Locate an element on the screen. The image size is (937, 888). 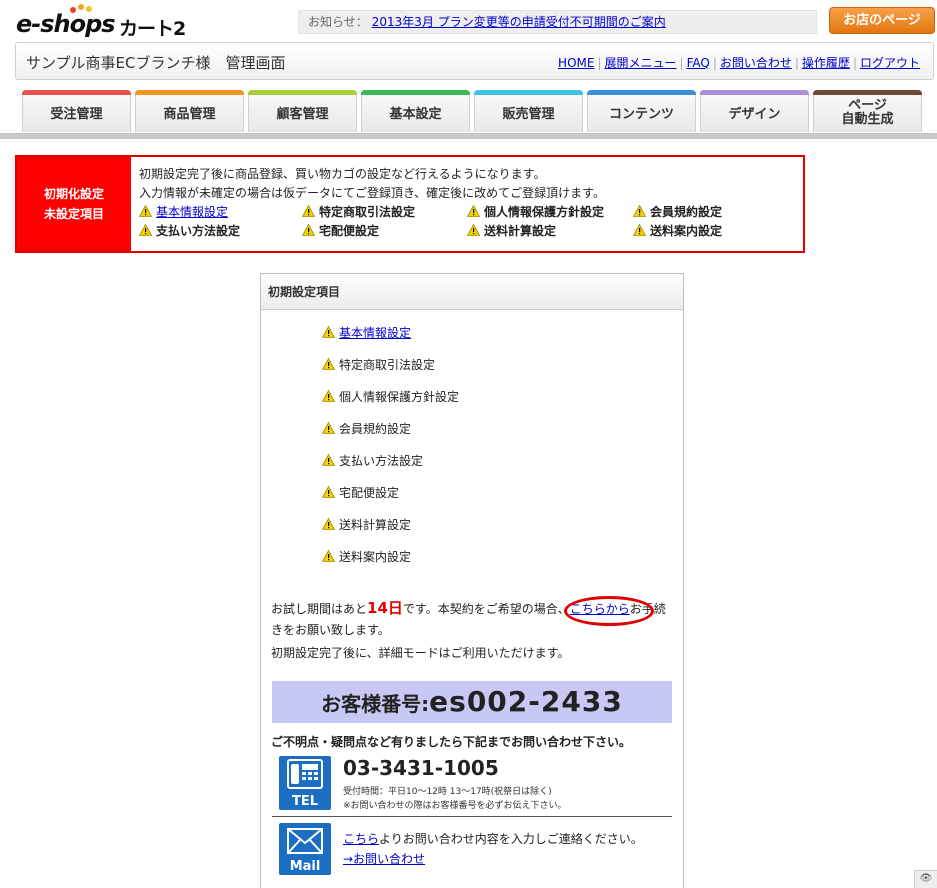
top-links: HOME | 展開メニュー | FAQ | お問い合わせ | 操作履歴 | ログアウト is located at coordinates (739, 62).